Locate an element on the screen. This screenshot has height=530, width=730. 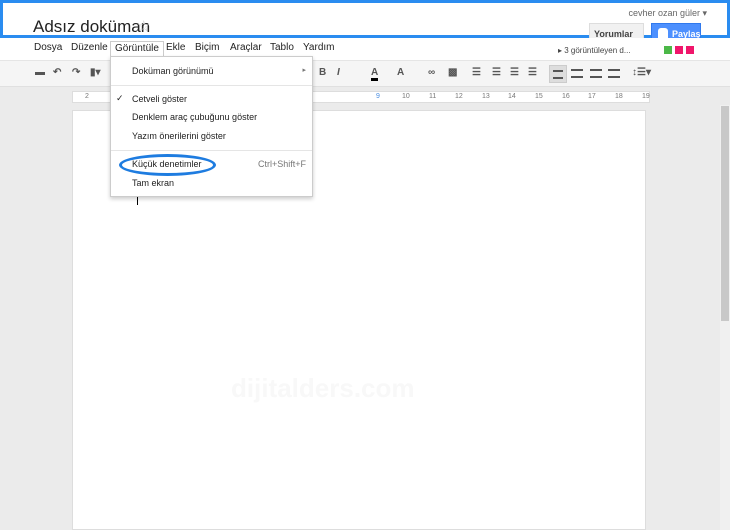
ruler-tick: 9 is located at coordinates (378, 96).